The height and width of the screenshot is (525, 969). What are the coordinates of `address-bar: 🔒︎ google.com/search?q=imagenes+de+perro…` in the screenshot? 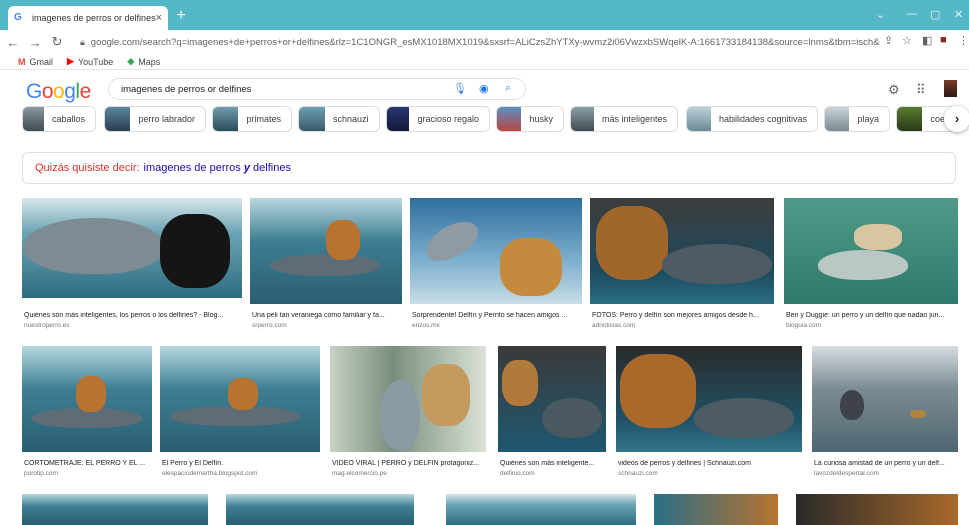 It's located at (480, 42).